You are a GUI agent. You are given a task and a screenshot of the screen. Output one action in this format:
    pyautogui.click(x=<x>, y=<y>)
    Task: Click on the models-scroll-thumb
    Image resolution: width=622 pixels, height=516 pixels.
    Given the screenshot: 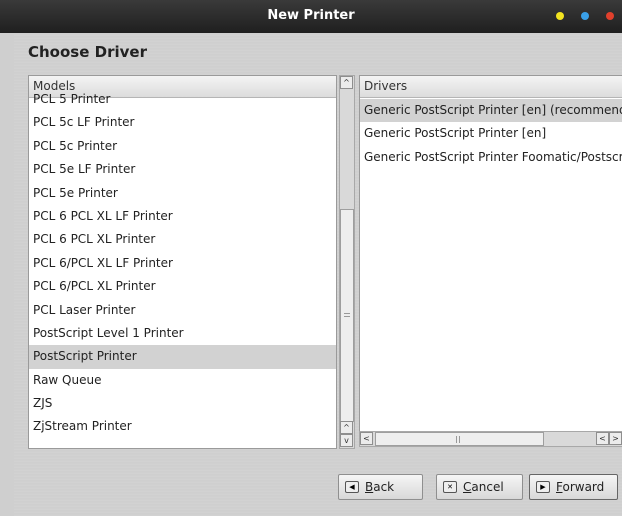 What is the action you would take?
    pyautogui.click(x=347, y=315)
    